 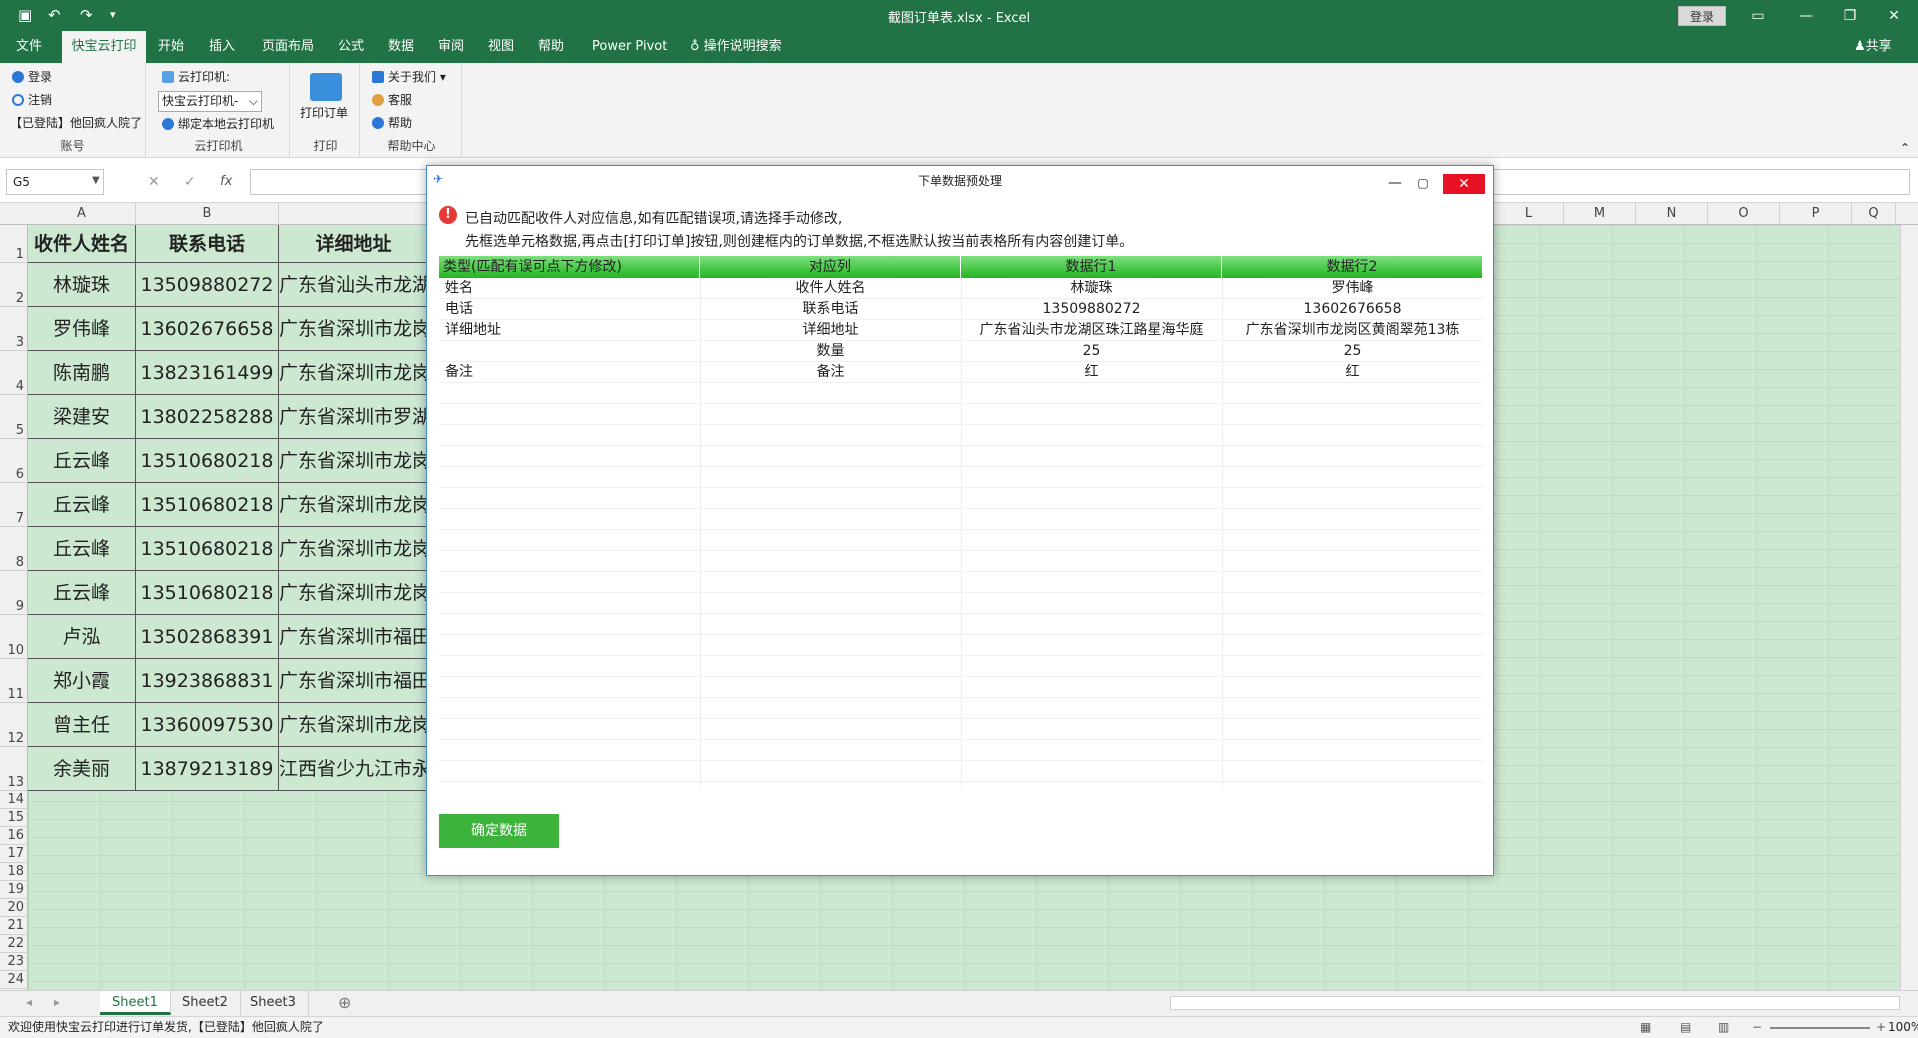 I want to click on page-break-view-icon: ▥, so click(x=1723, y=1027).